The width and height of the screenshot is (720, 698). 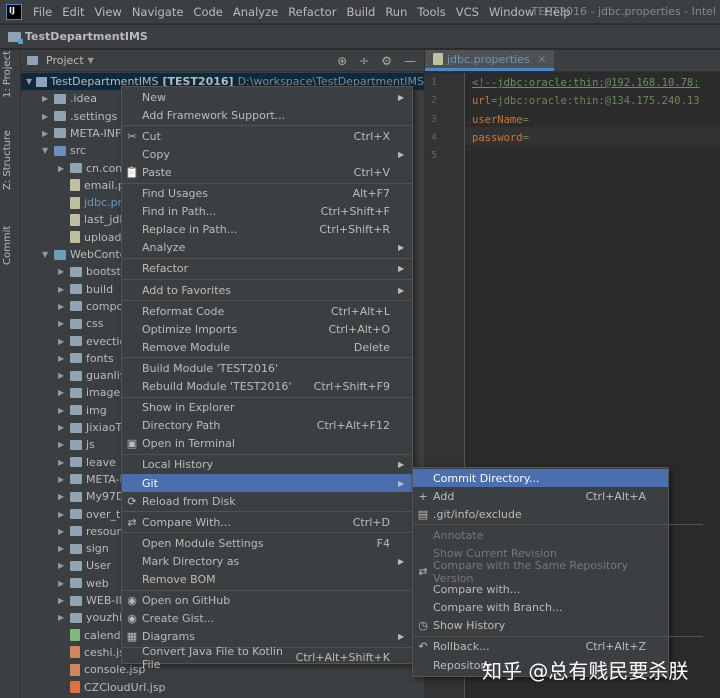 What do you see at coordinates (92, 531) in the screenshot?
I see `tree-row: ▶ resourc` at bounding box center [92, 531].